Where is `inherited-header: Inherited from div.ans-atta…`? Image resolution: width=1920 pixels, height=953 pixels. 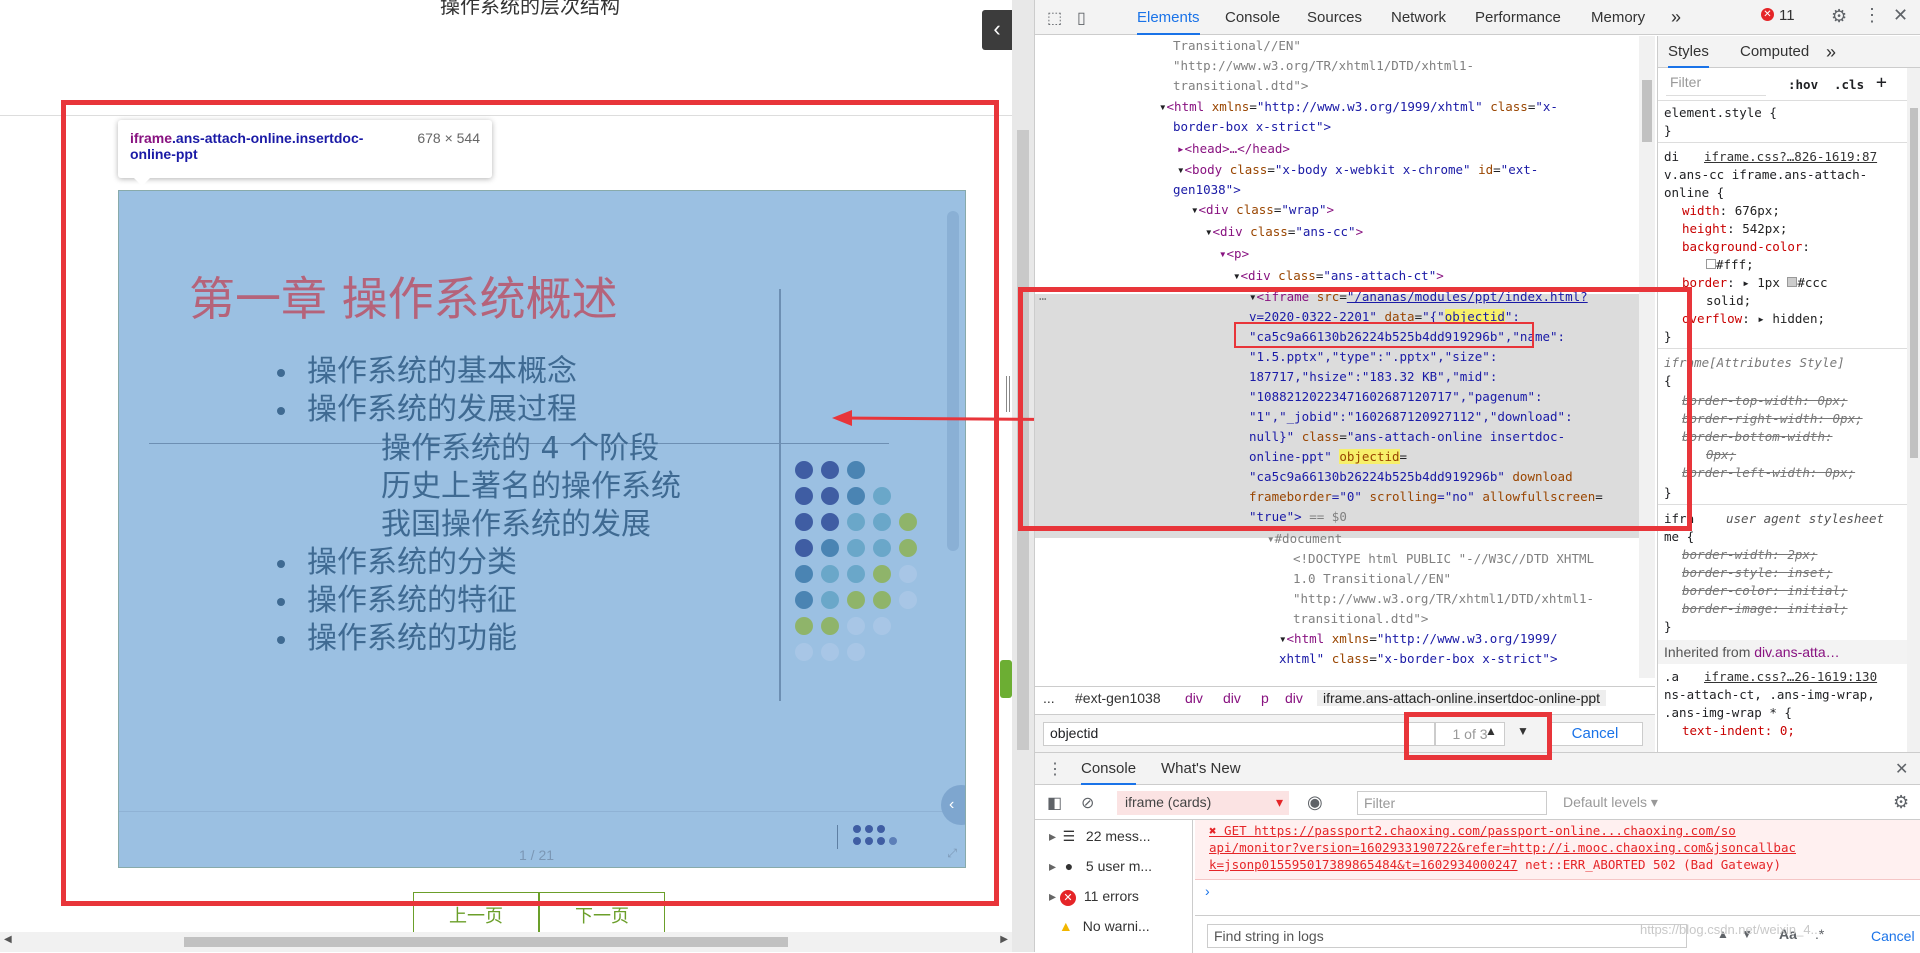 inherited-header: Inherited from div.ans-atta… is located at coordinates (1789, 652).